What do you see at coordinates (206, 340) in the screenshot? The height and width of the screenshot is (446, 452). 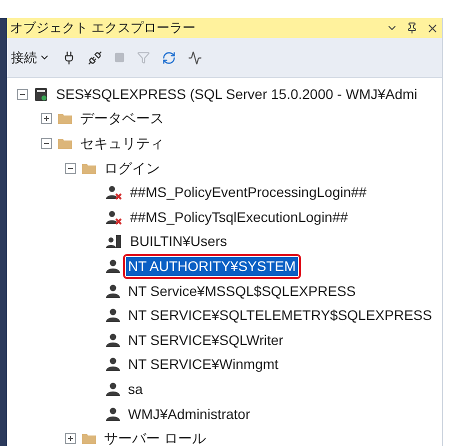 I see `tree-item: NT SERVICE¥SQLWriter` at bounding box center [206, 340].